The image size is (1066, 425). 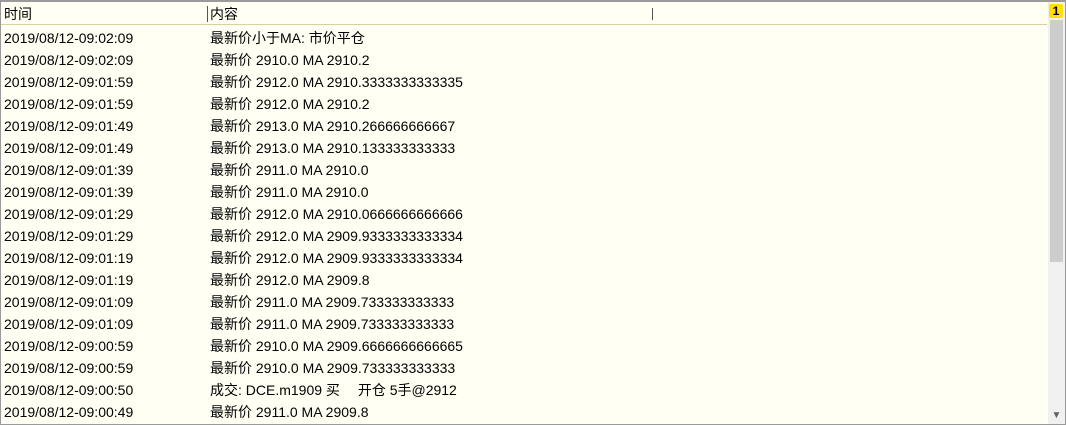 I want to click on row-time: 2019/08/12-09:00:49, so click(x=69, y=412).